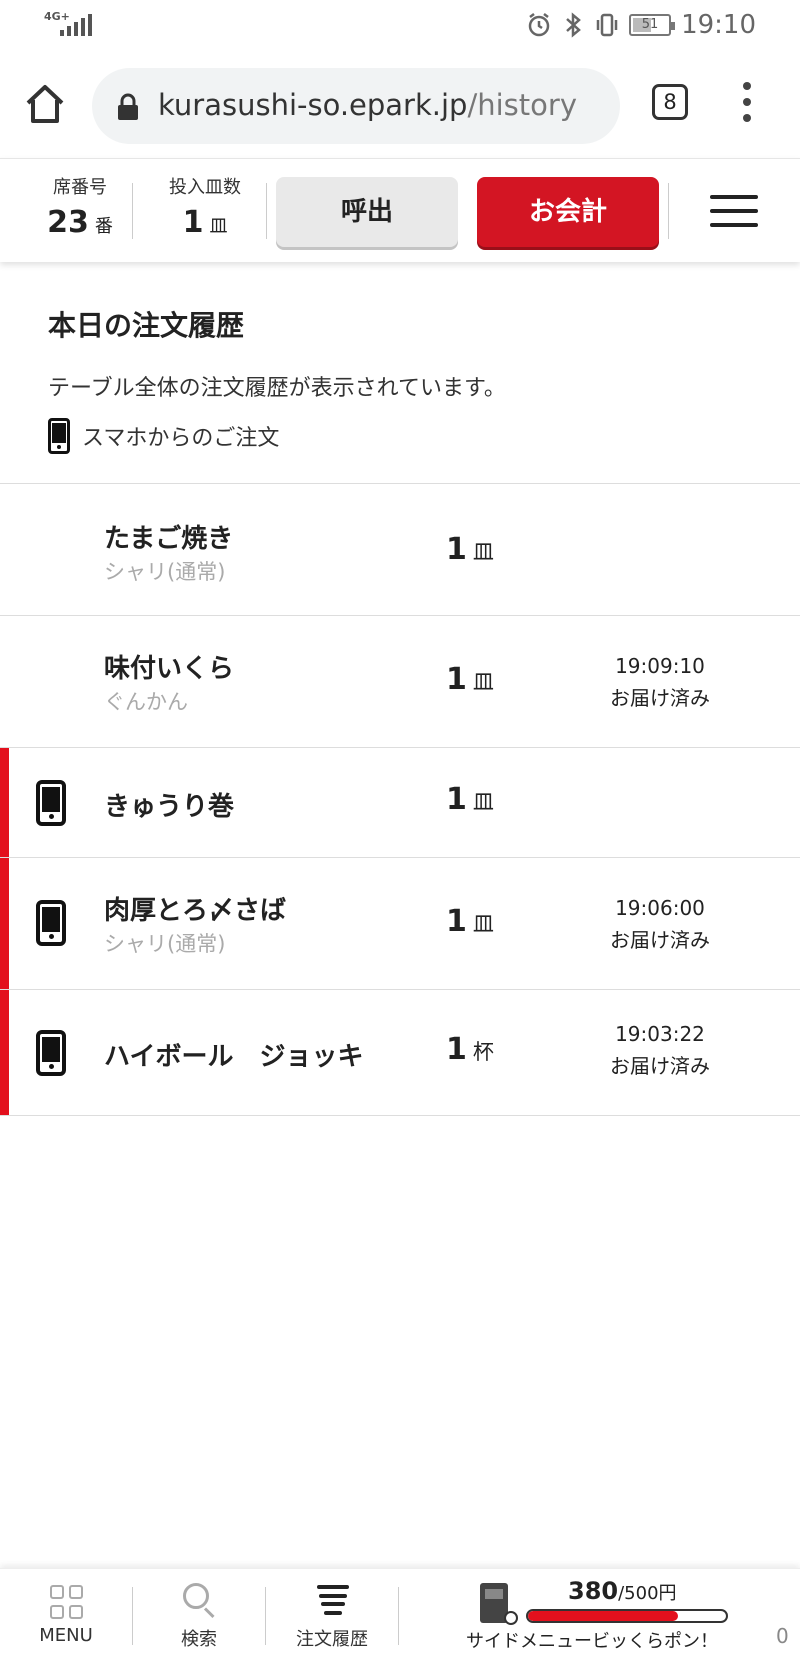 Image resolution: width=800 pixels, height=1662 pixels. Describe the element at coordinates (195, 911) in the screenshot. I see `order-item-name: 肉厚とろ〆さば` at that location.